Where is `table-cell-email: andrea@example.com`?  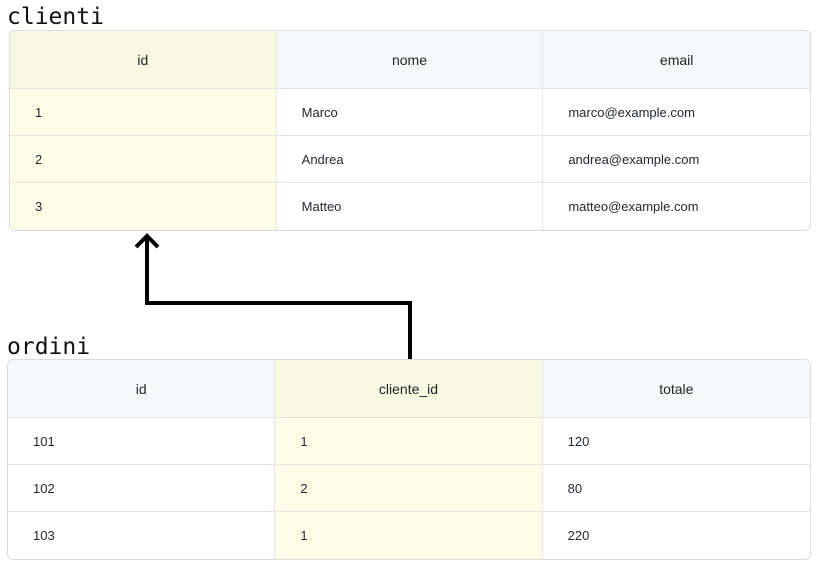 table-cell-email: andrea@example.com is located at coordinates (676, 159).